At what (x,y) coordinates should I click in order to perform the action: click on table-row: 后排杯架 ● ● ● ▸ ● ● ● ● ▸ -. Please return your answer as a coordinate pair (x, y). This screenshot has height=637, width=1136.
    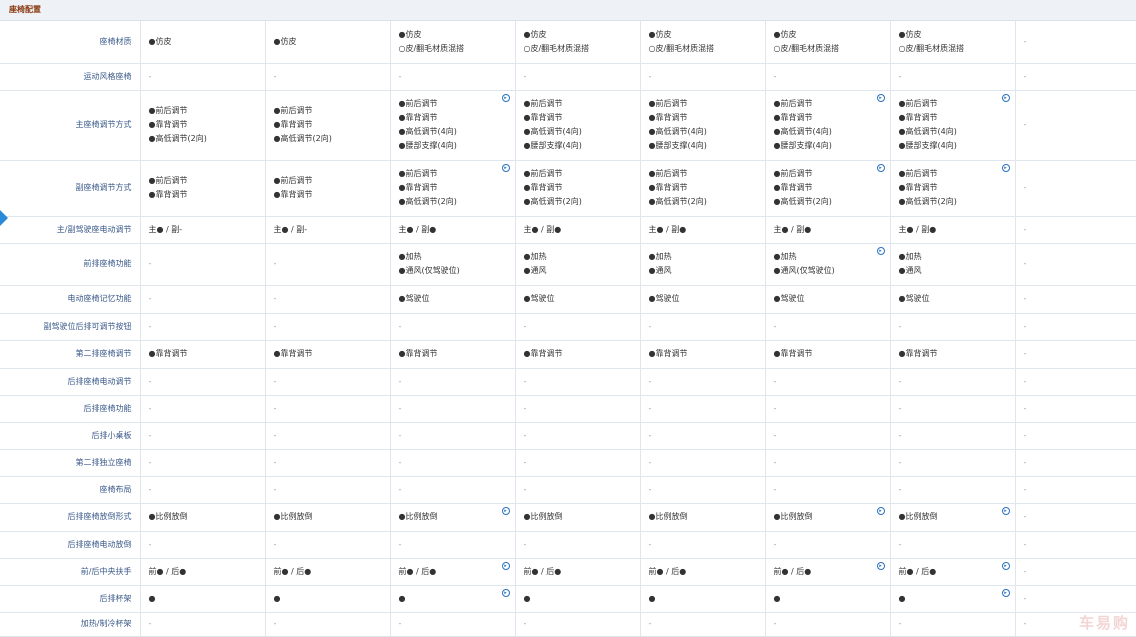
    Looking at the image, I should click on (568, 599).